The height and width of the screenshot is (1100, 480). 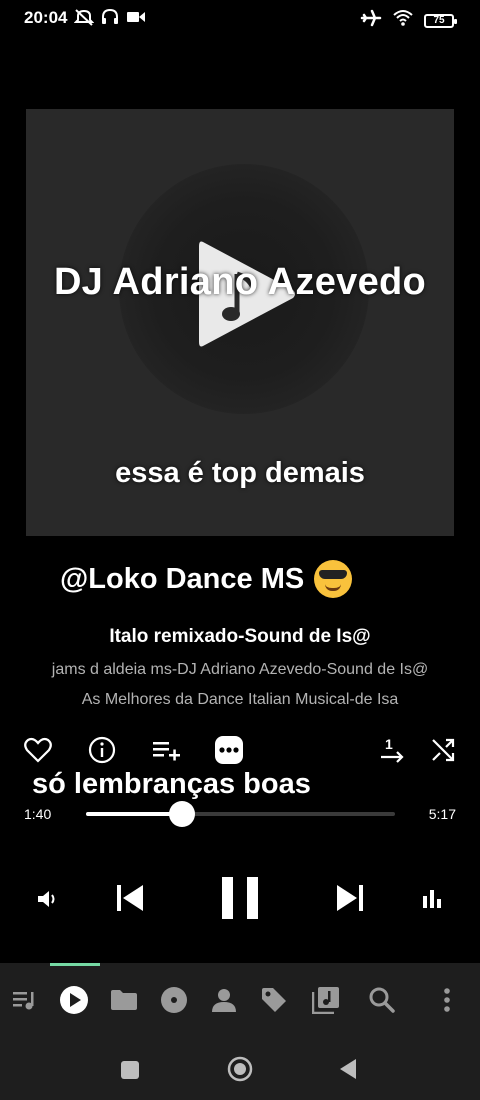 What do you see at coordinates (174, 1000) in the screenshot?
I see `album-icon` at bounding box center [174, 1000].